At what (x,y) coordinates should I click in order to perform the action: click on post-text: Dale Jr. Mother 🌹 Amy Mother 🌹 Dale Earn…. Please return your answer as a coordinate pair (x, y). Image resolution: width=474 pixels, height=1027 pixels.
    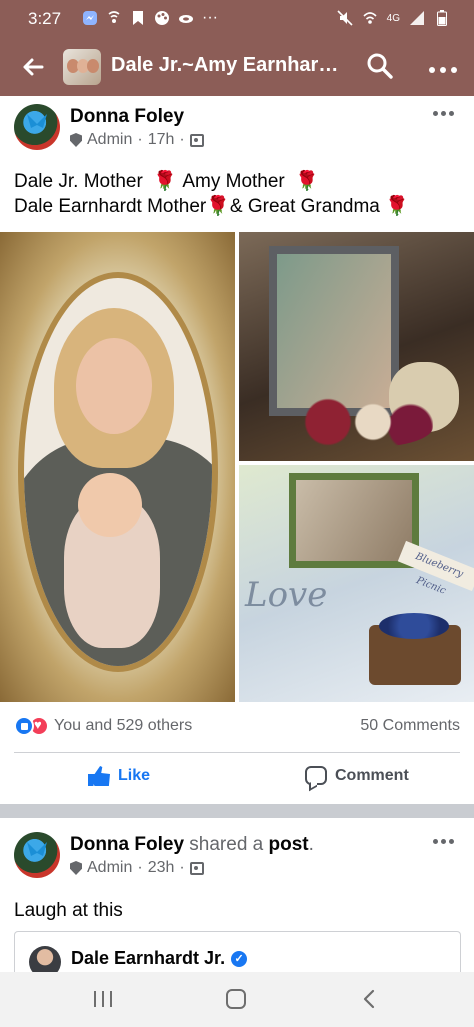
    Looking at the image, I should click on (211, 194).